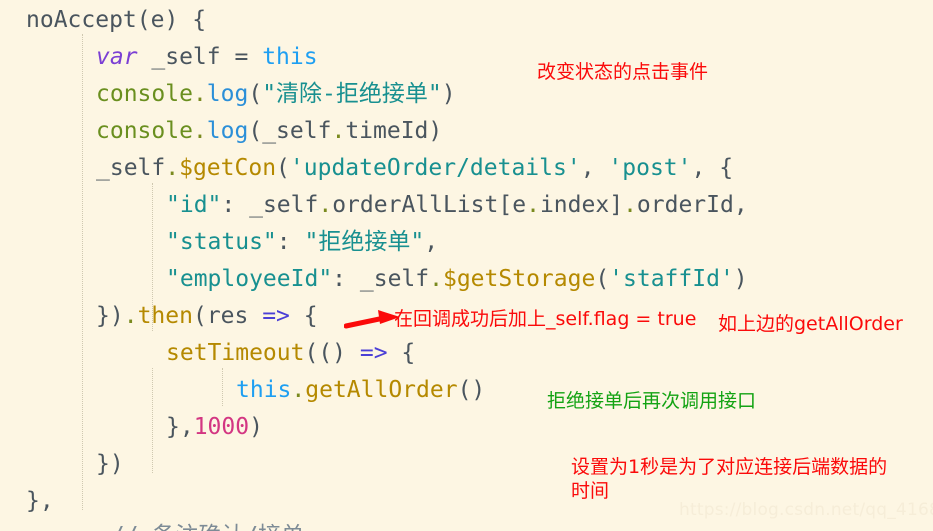  I want to click on code-line: console.log("清除-拒绝接单"), so click(466, 94).